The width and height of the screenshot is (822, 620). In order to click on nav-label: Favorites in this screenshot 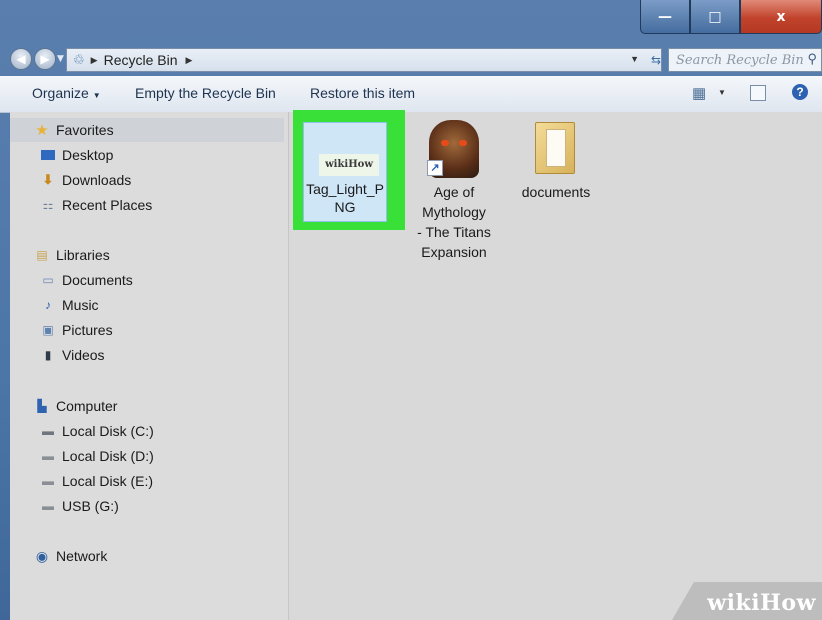, I will do `click(85, 130)`.